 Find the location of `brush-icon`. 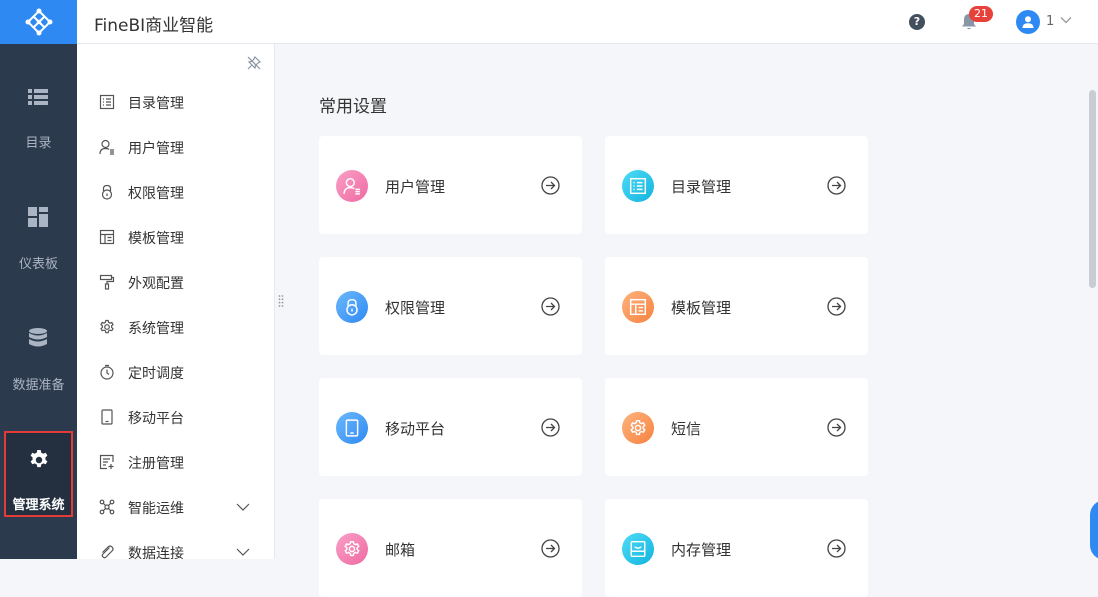

brush-icon is located at coordinates (107, 282).